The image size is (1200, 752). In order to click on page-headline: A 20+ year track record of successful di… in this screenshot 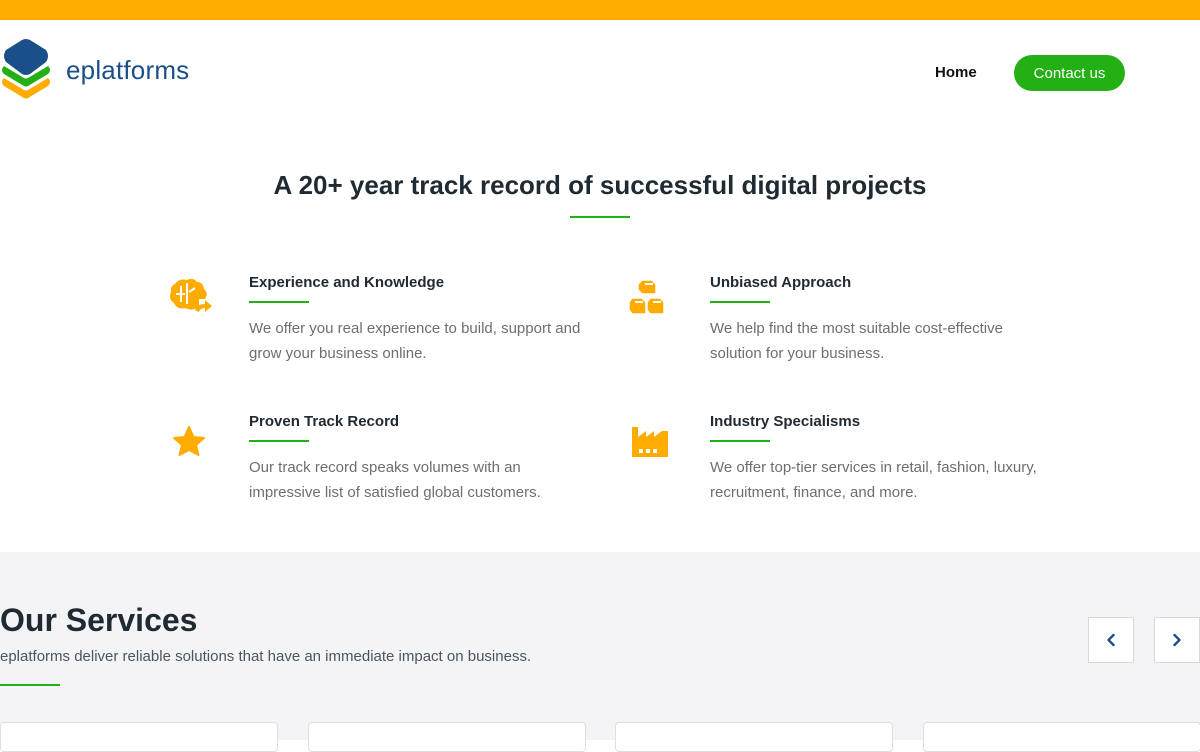, I will do `click(600, 185)`.